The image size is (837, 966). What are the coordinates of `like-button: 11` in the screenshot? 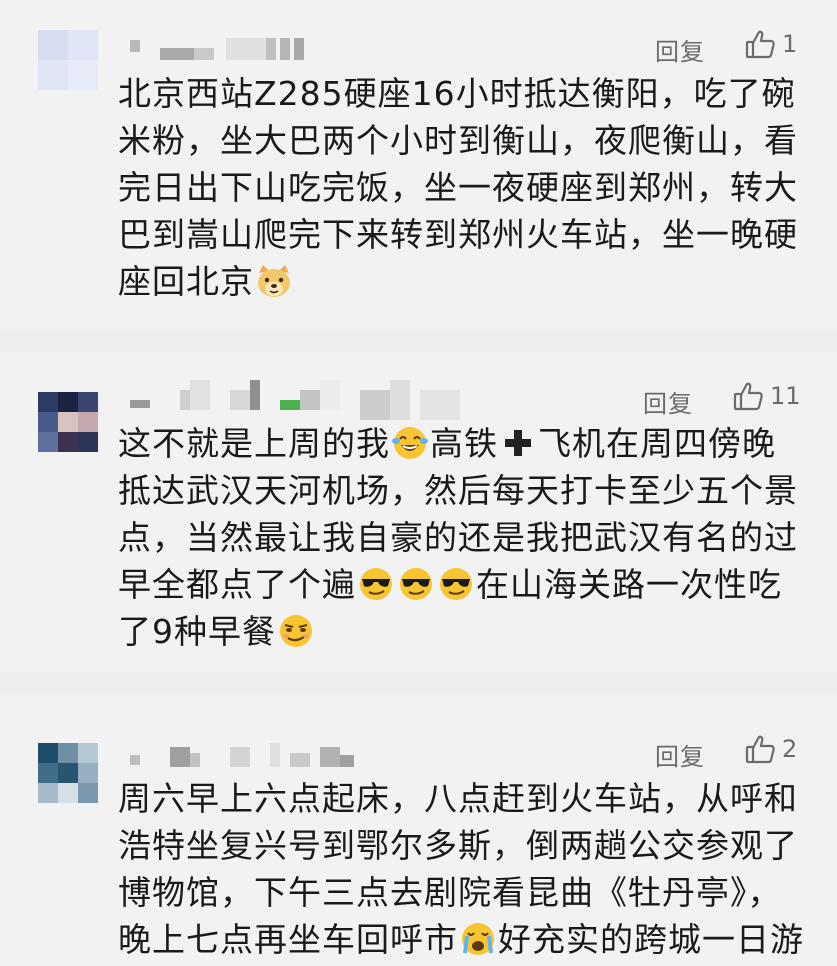 It's located at (766, 396).